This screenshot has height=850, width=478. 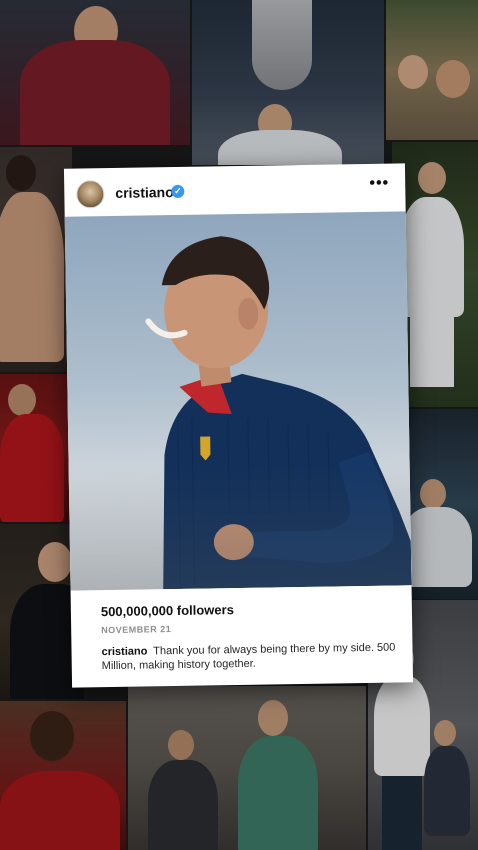 I want to click on caption-username: cristiano, so click(x=124, y=651).